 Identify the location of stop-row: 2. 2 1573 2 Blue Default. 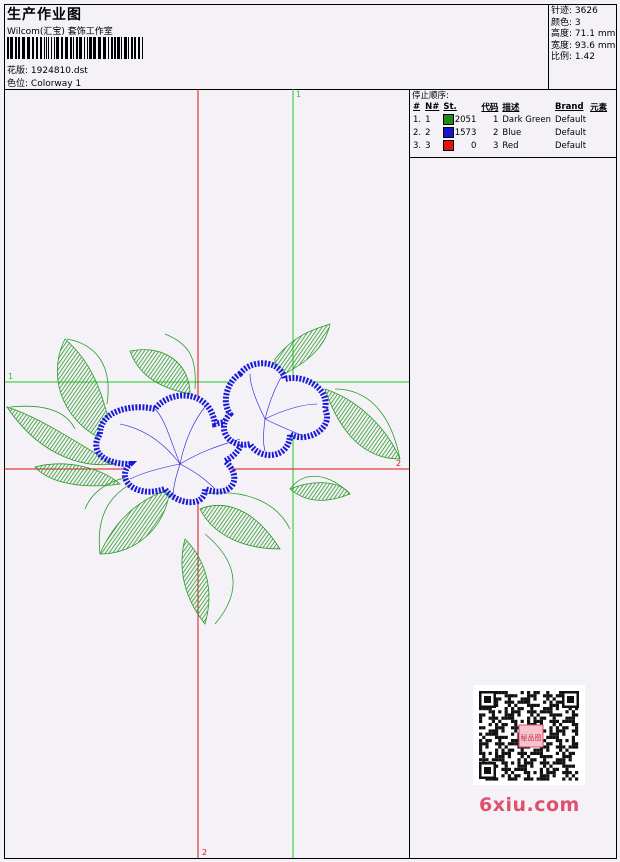
(510, 132).